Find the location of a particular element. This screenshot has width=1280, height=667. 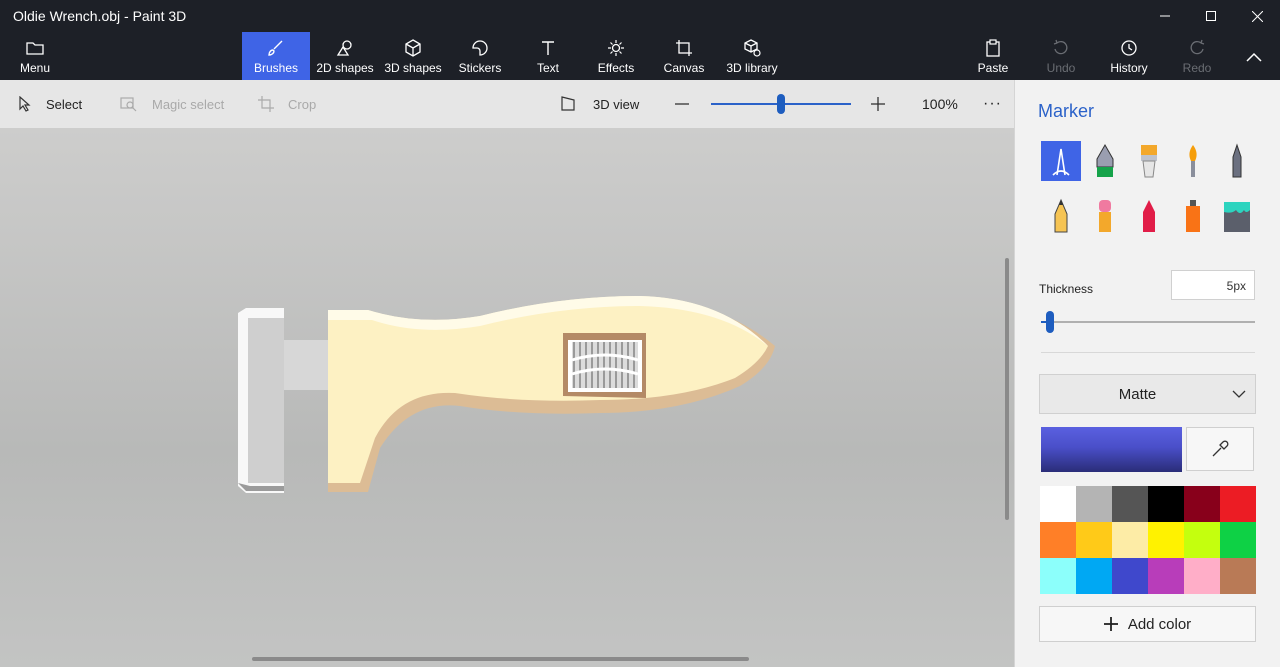

finish-dropdown: Matte is located at coordinates (1147, 394).